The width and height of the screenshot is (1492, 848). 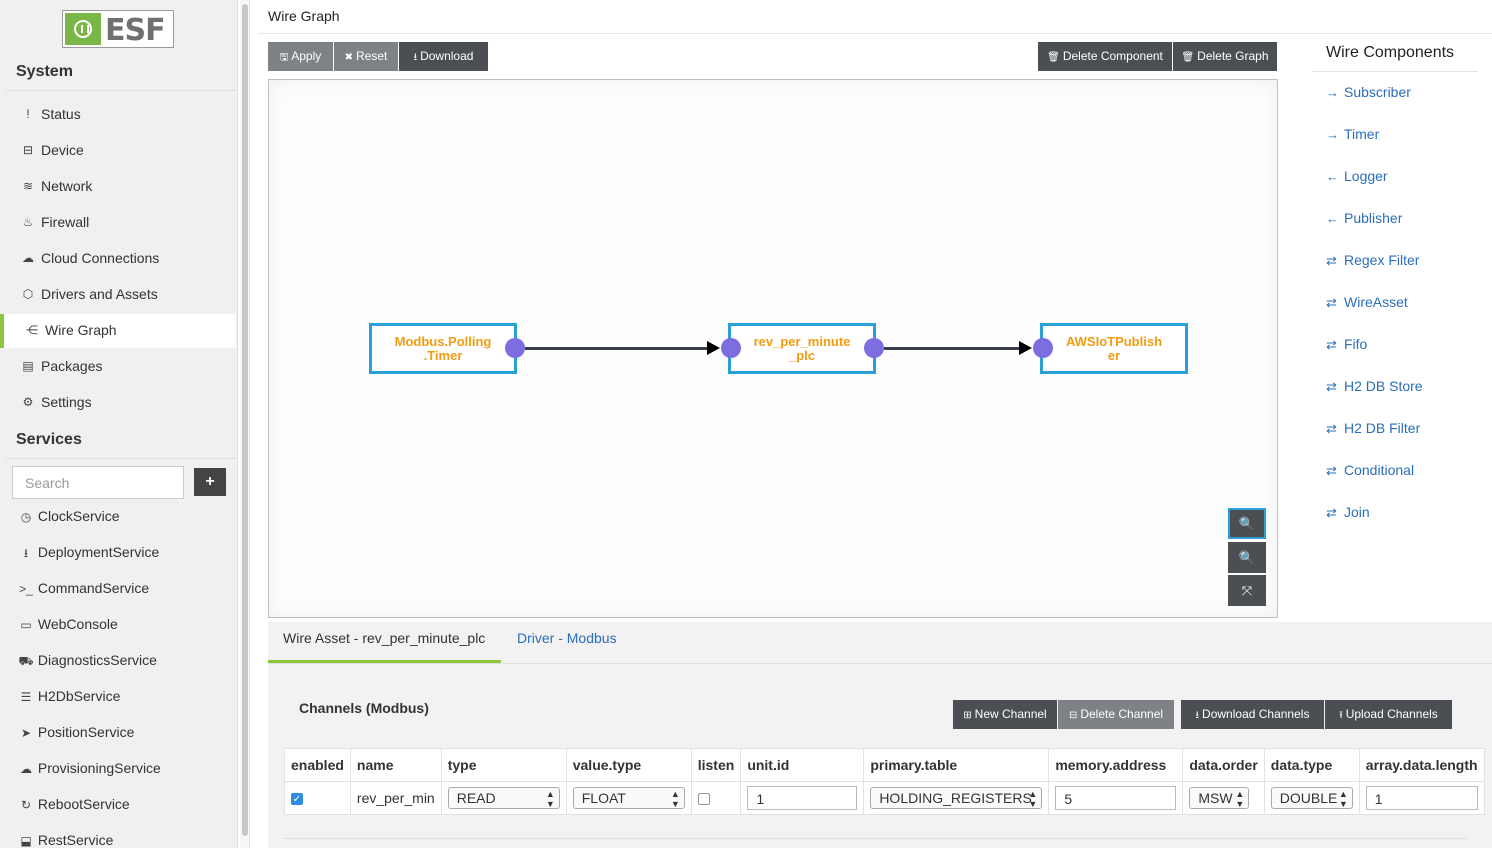 I want to click on value-type-select: FLOAT ▲ ▼, so click(x=628, y=798).